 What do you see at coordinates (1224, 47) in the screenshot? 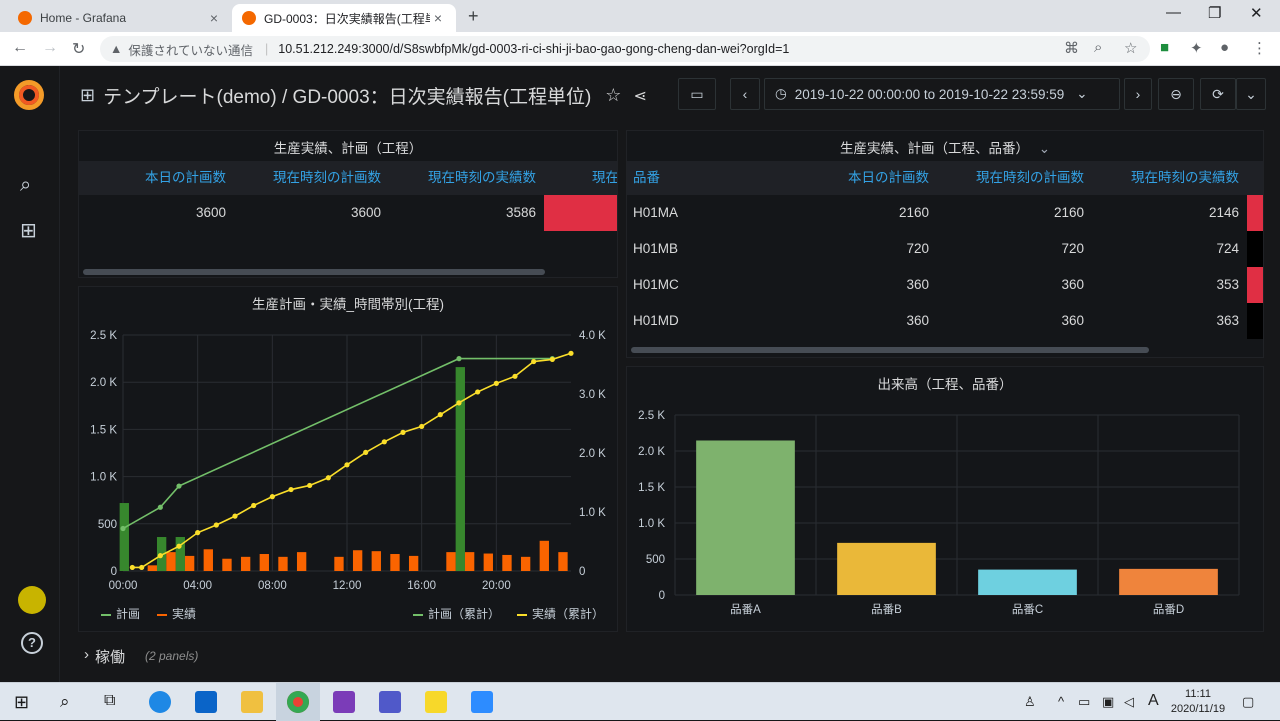
I see `profile-icon: ●` at bounding box center [1224, 47].